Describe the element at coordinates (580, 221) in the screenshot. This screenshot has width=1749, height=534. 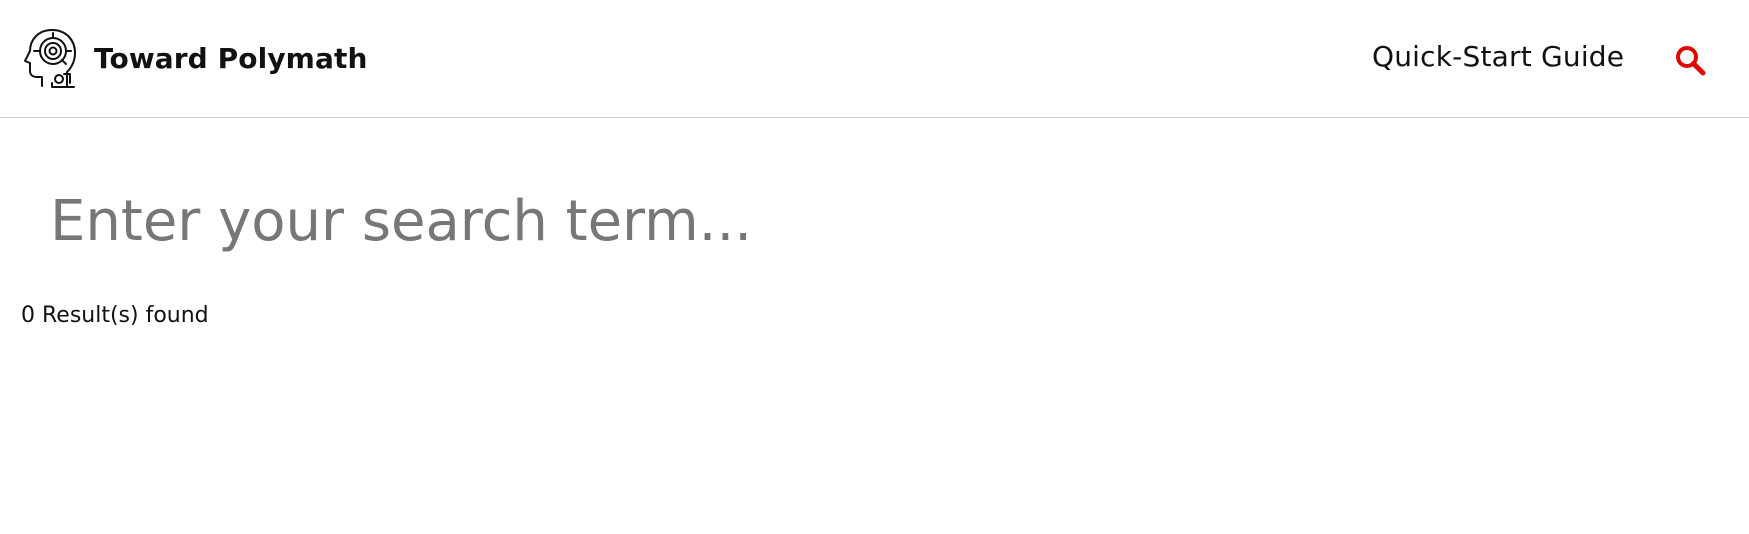
I see `search-input` at that location.